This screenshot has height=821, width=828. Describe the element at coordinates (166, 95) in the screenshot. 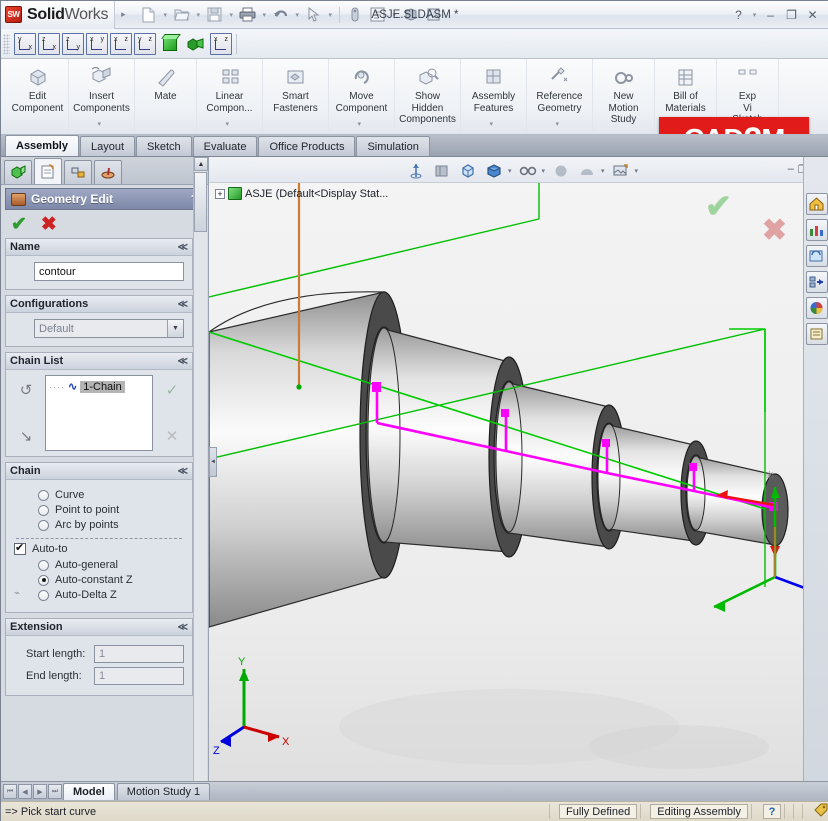

I see `mate-button: Mate` at that location.